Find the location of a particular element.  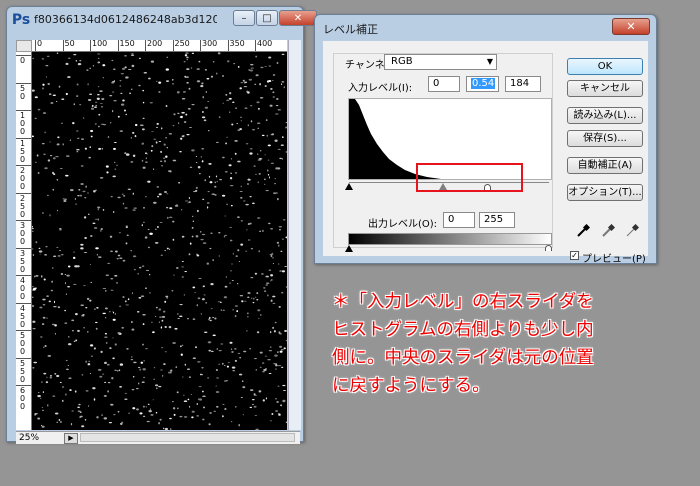

input-white-field: 184 is located at coordinates (523, 84).